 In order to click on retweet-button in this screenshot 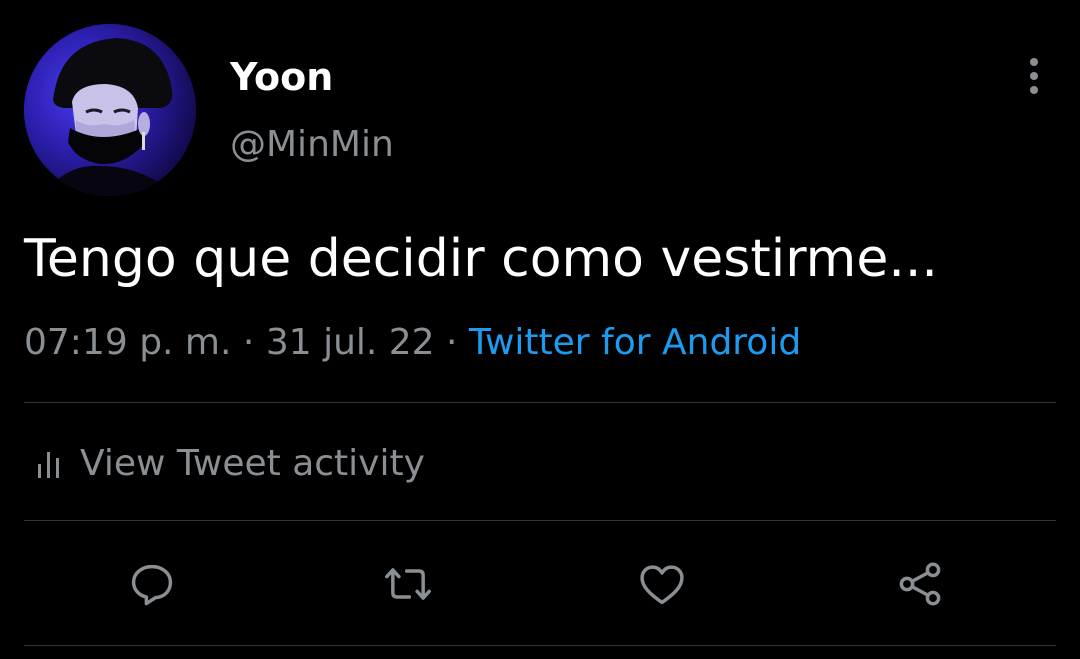, I will do `click(408, 584)`.